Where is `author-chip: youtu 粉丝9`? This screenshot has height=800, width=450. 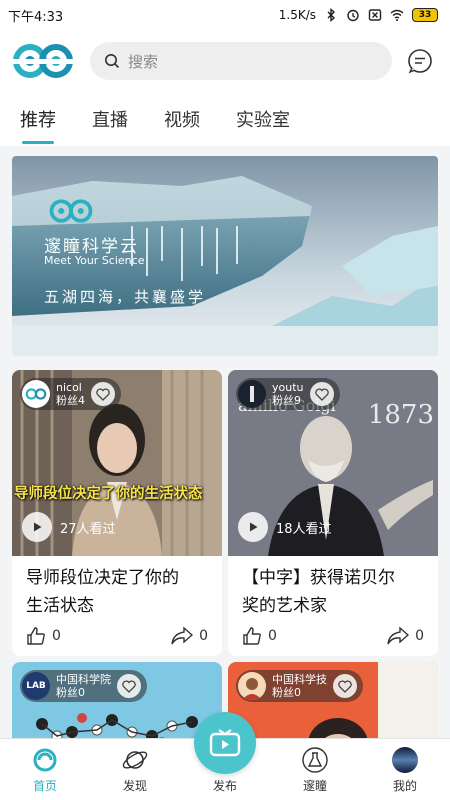
author-chip: youtu 粉丝9 is located at coordinates (288, 394).